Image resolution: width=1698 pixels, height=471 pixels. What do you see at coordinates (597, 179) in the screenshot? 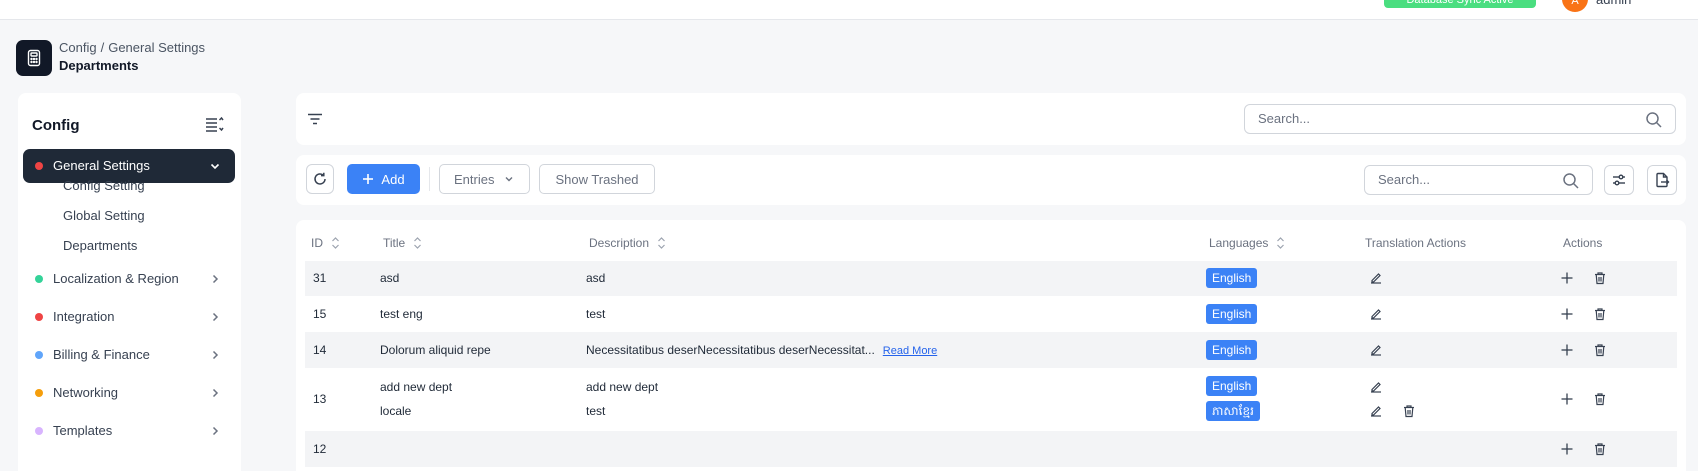
I see `show-trashed-button: Show Trashed` at bounding box center [597, 179].